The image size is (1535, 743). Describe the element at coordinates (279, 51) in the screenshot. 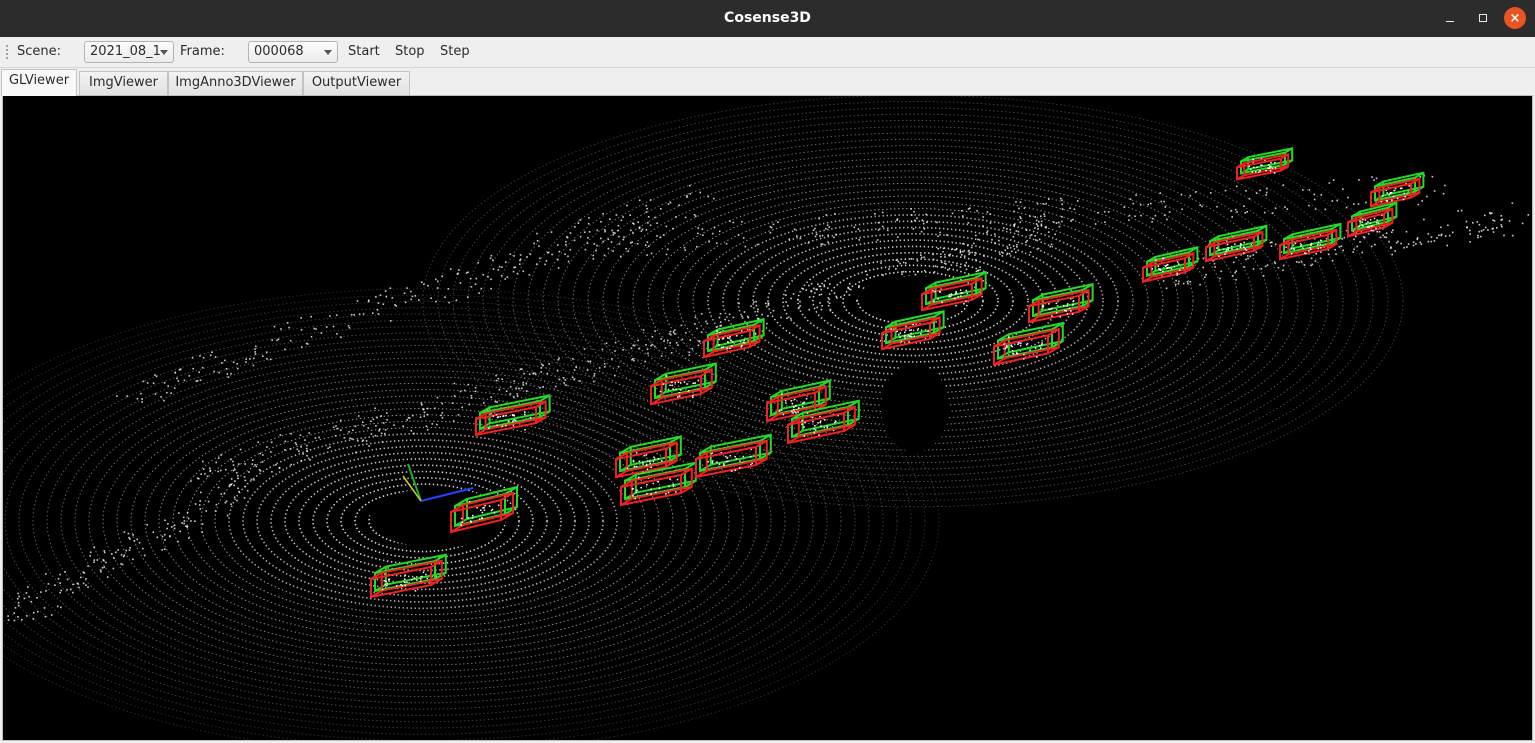

I see `frame-select-value: 000068` at that location.